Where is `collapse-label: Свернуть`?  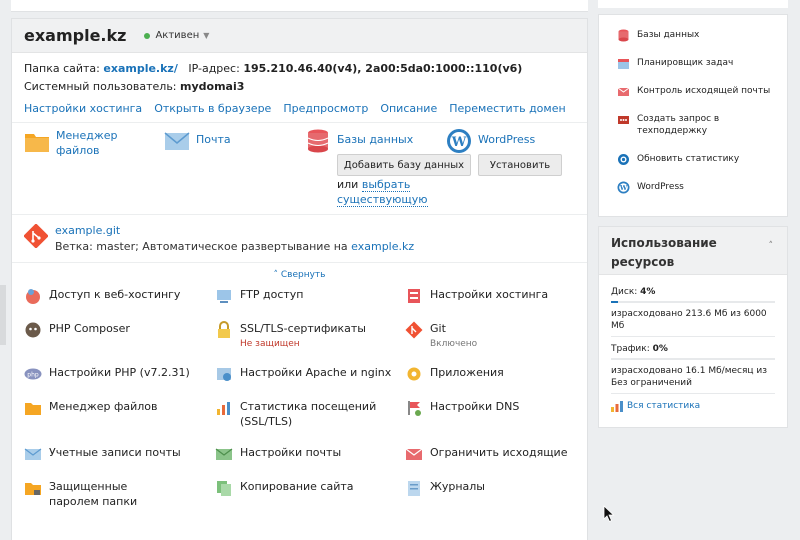
collapse-label: Свернуть is located at coordinates (303, 275).